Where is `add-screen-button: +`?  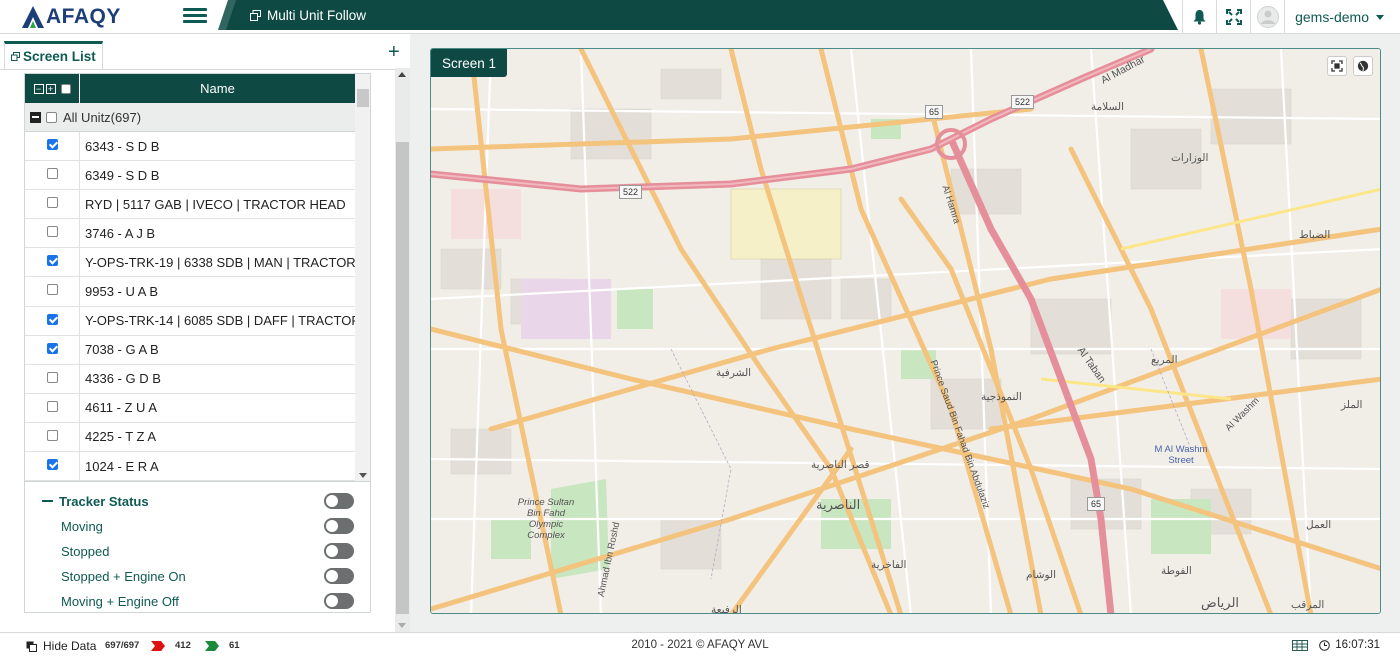
add-screen-button: + is located at coordinates (394, 52).